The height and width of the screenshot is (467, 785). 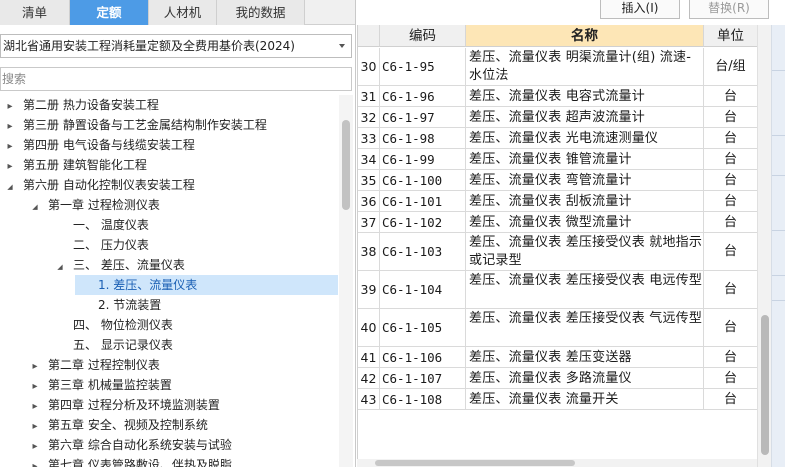 What do you see at coordinates (369, 36) in the screenshot?
I see `index-column-header` at bounding box center [369, 36].